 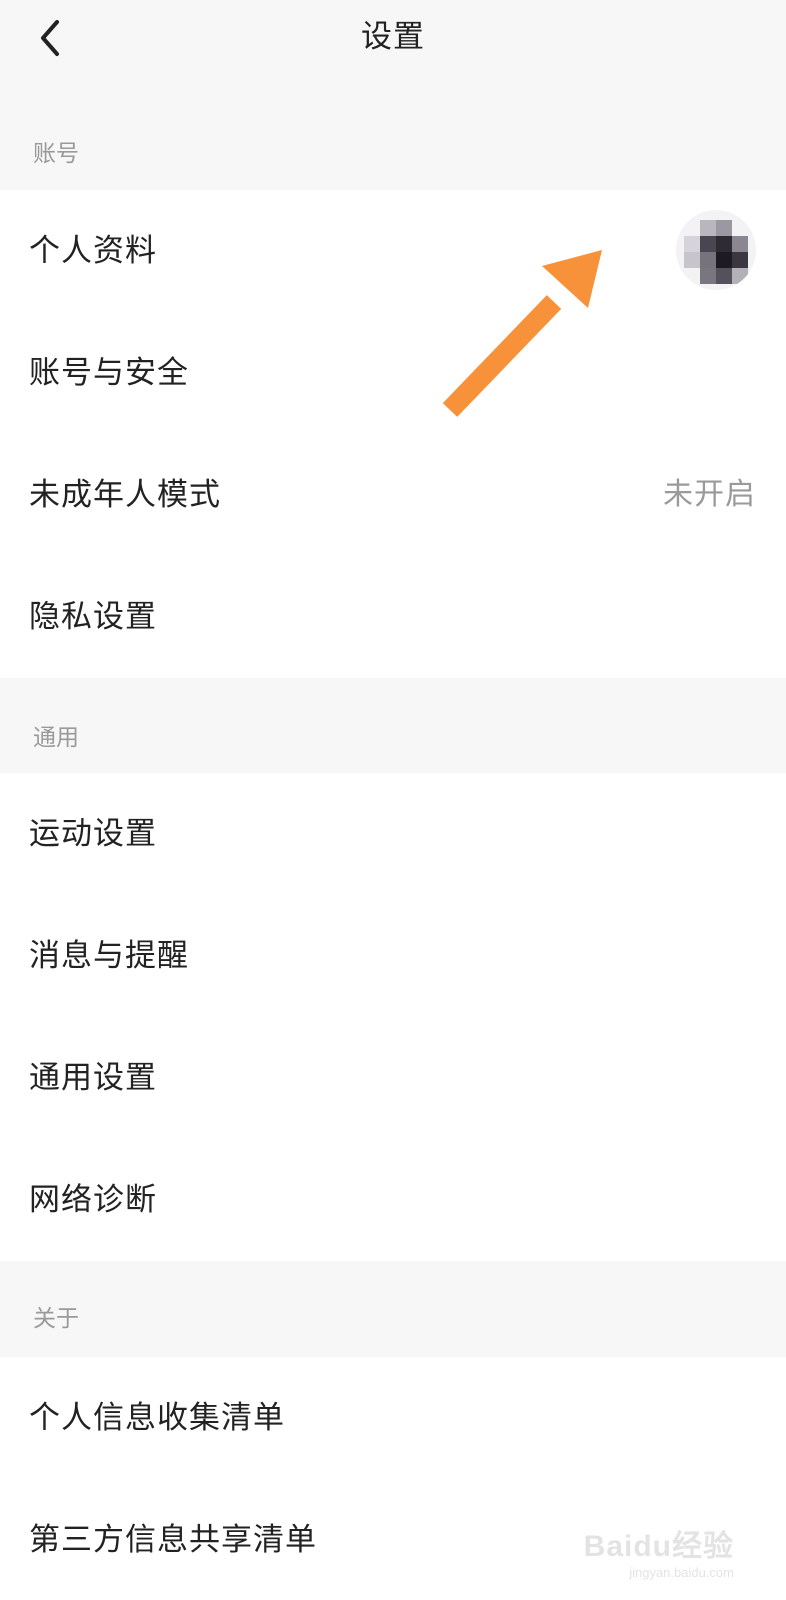 I want to click on minor-mode-status: 未开启, so click(x=709, y=494).